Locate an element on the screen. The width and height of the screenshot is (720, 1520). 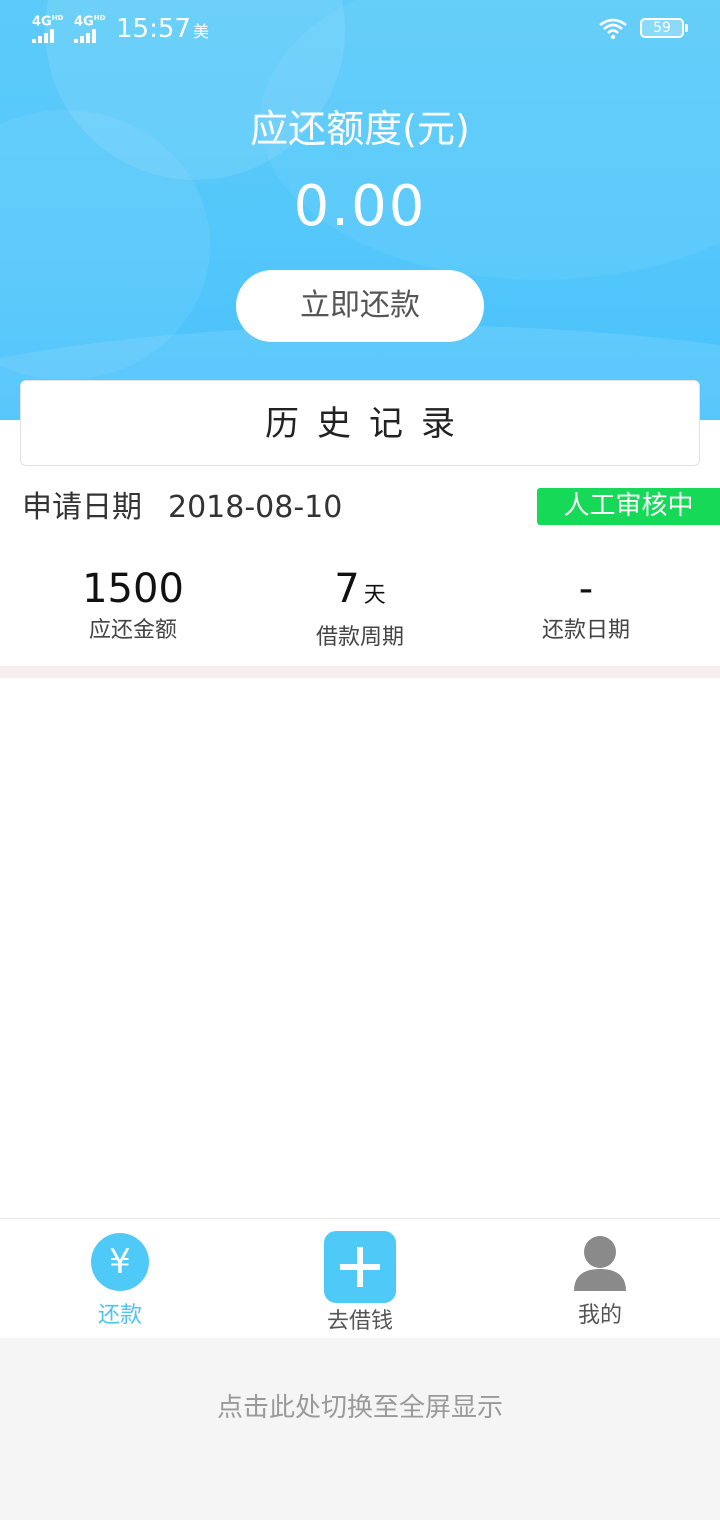
apply-date-value: 2018-08-10 is located at coordinates (255, 507).